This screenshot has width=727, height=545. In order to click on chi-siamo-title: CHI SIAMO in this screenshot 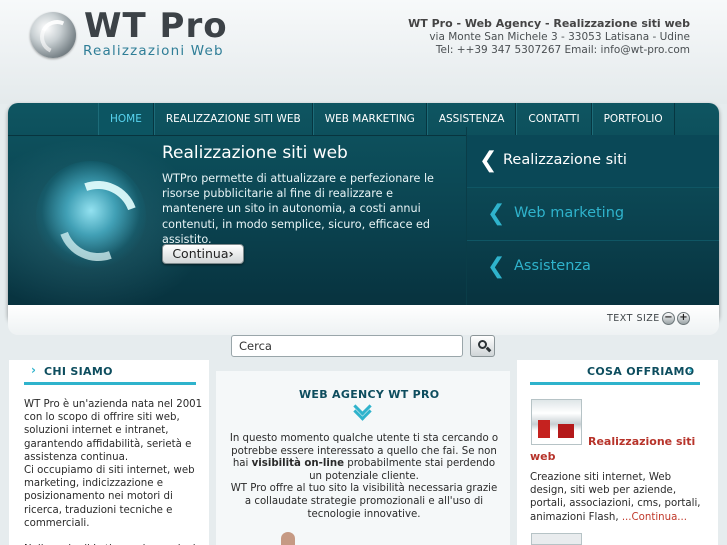, I will do `click(78, 371)`.